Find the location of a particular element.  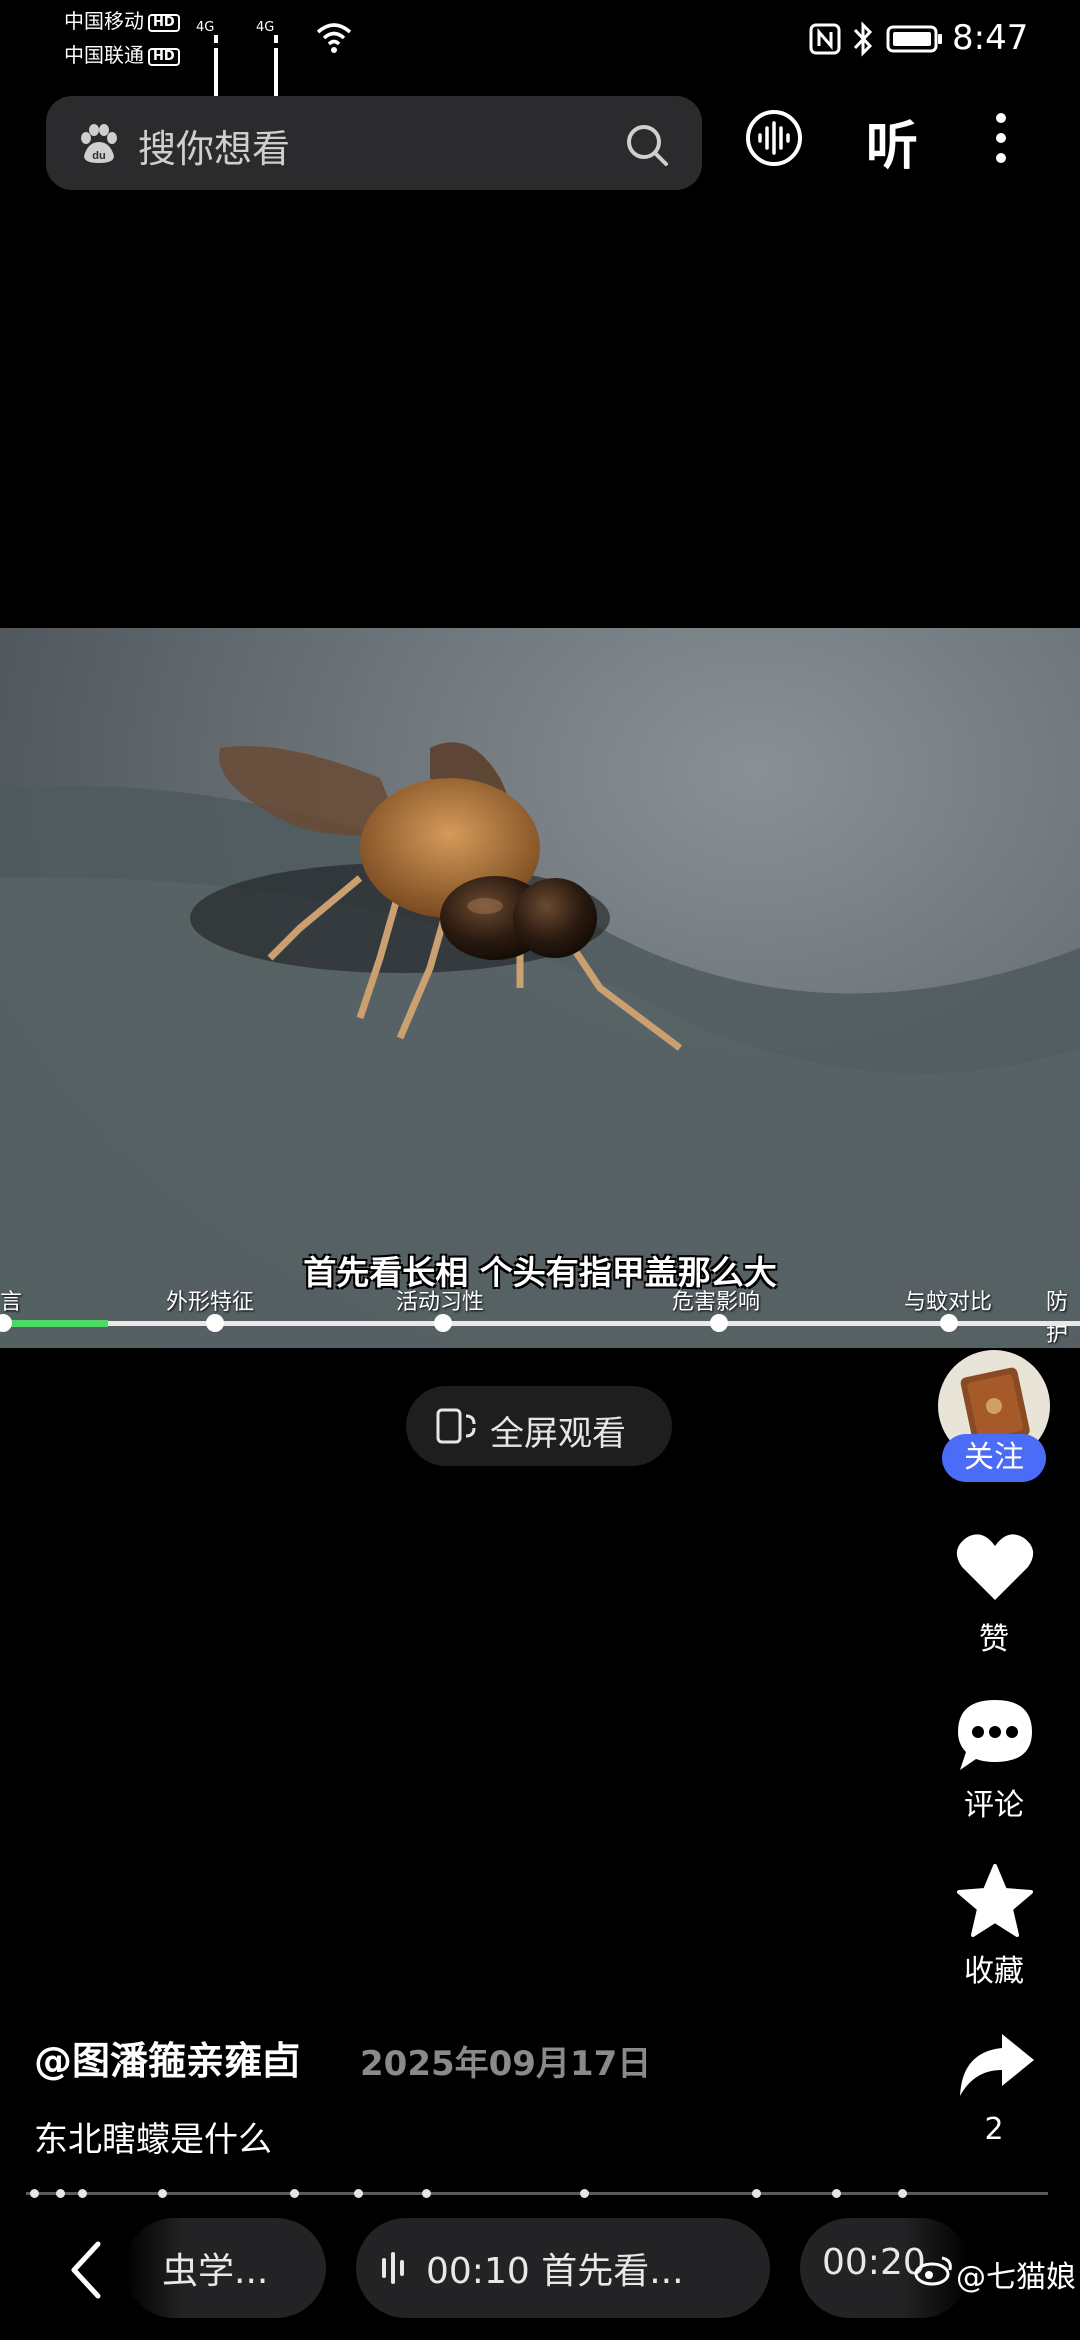

carrier-2: 中国联通 HD is located at coordinates (122, 55).